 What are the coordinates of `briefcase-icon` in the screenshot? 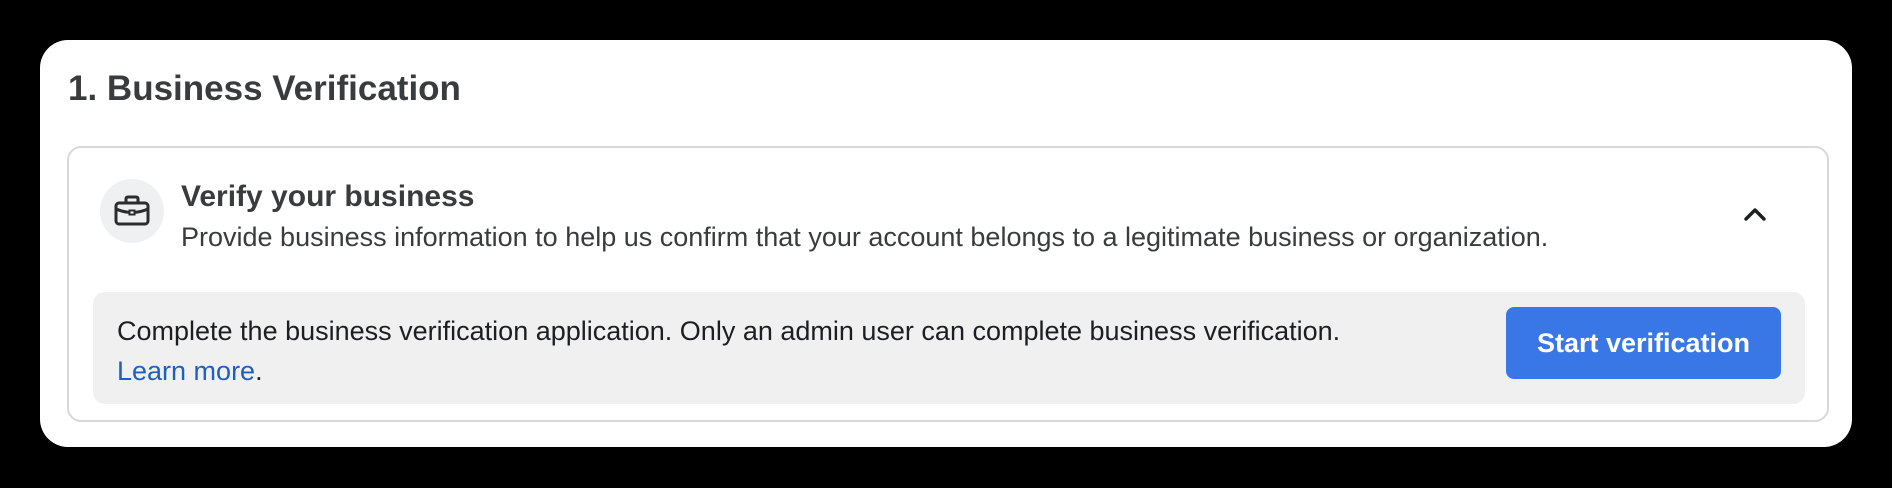 It's located at (132, 210).